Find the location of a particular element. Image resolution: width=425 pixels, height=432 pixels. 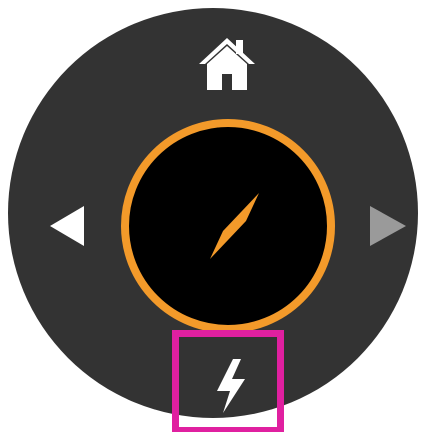

home-button is located at coordinates (227, 65).